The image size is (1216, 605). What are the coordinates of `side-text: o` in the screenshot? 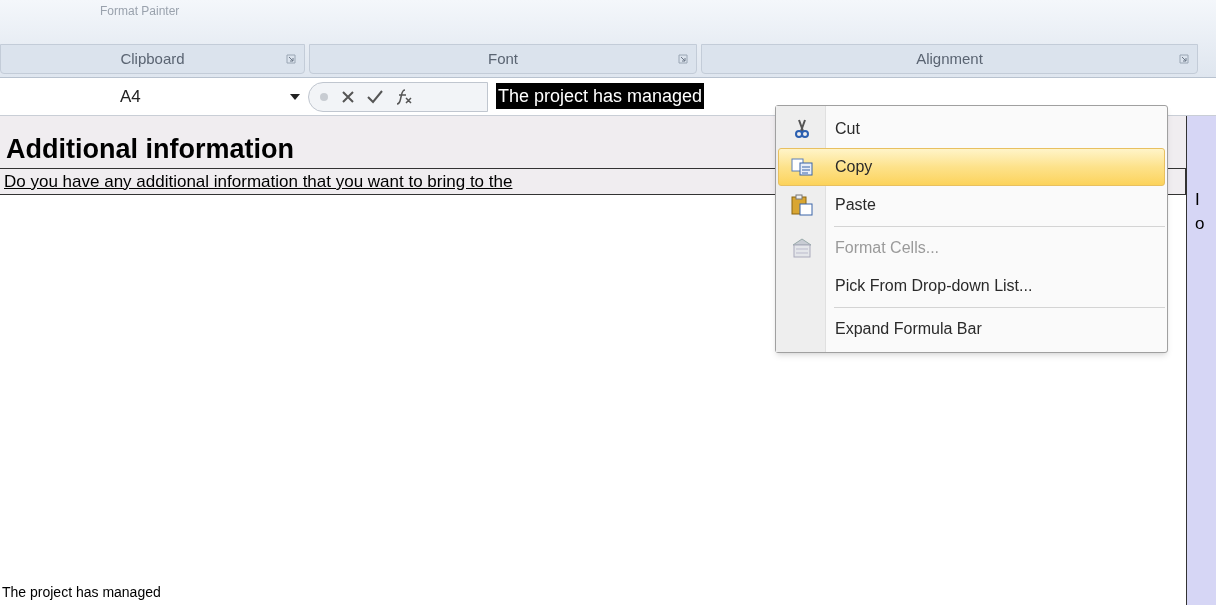 It's located at (1200, 224).